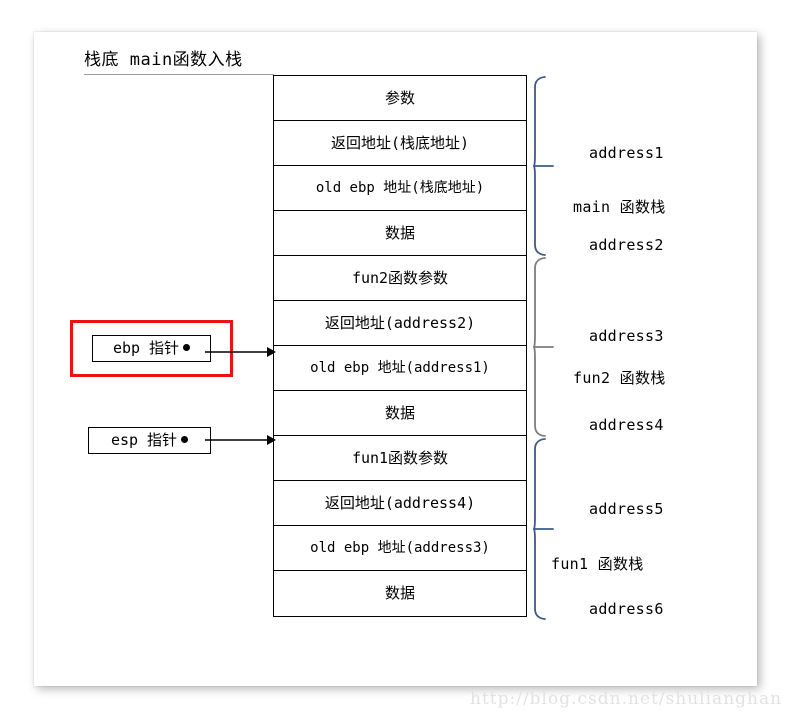 This screenshot has height=719, width=798. Describe the element at coordinates (185, 439) in the screenshot. I see `esp-pointer-dot-icon` at that location.